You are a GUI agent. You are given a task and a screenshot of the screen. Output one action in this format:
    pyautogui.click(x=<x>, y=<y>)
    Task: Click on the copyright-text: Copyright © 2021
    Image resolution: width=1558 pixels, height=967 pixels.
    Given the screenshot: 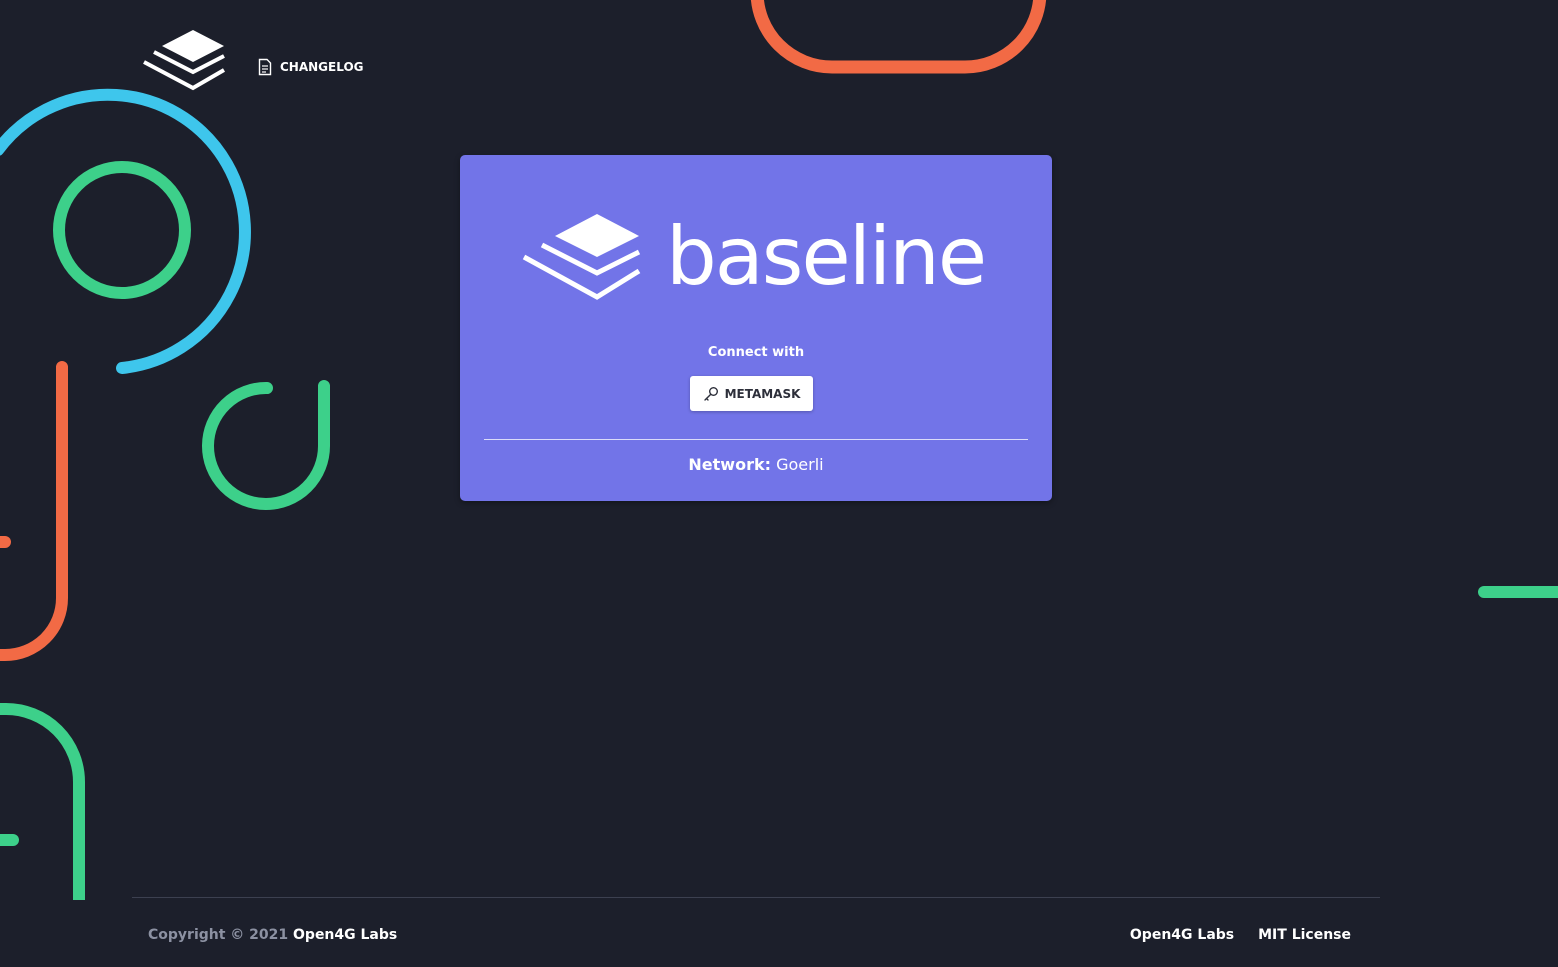 What is the action you would take?
    pyautogui.click(x=218, y=935)
    